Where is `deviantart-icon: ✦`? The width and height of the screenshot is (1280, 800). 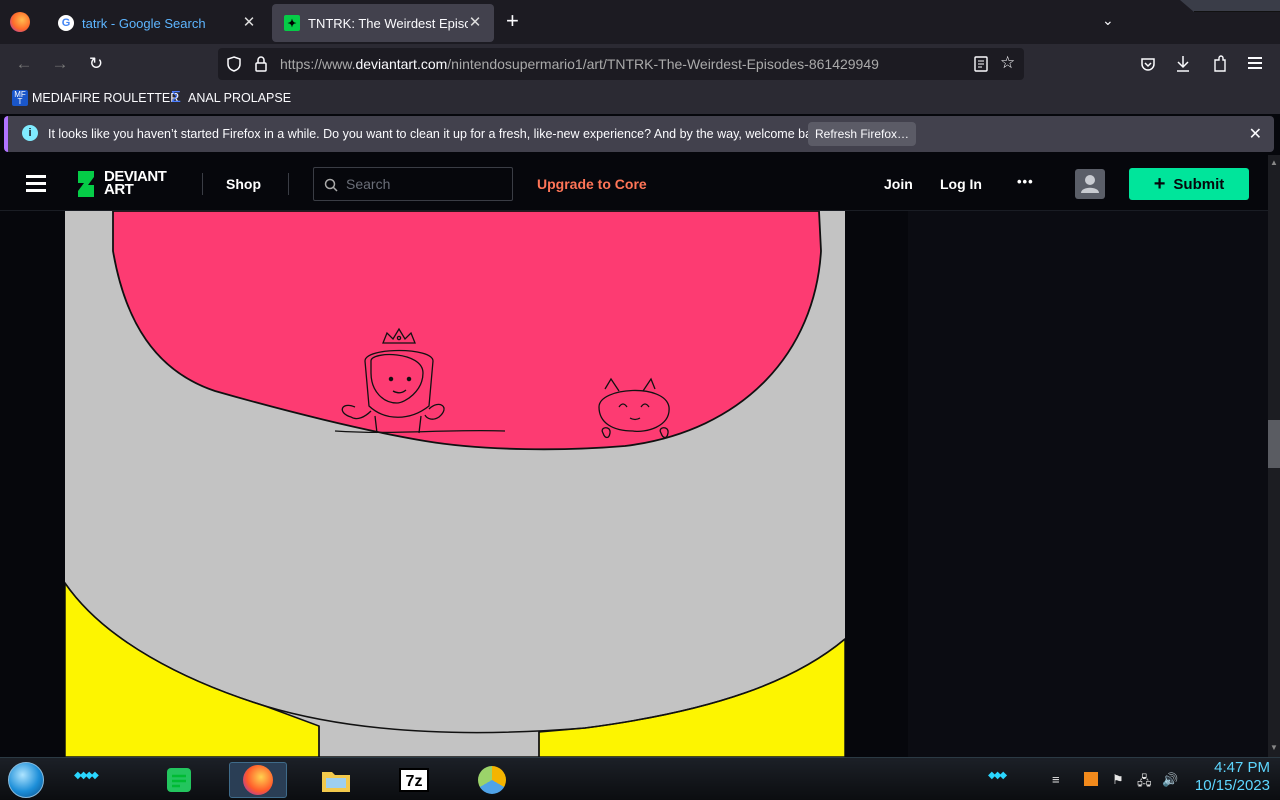 deviantart-icon: ✦ is located at coordinates (292, 23).